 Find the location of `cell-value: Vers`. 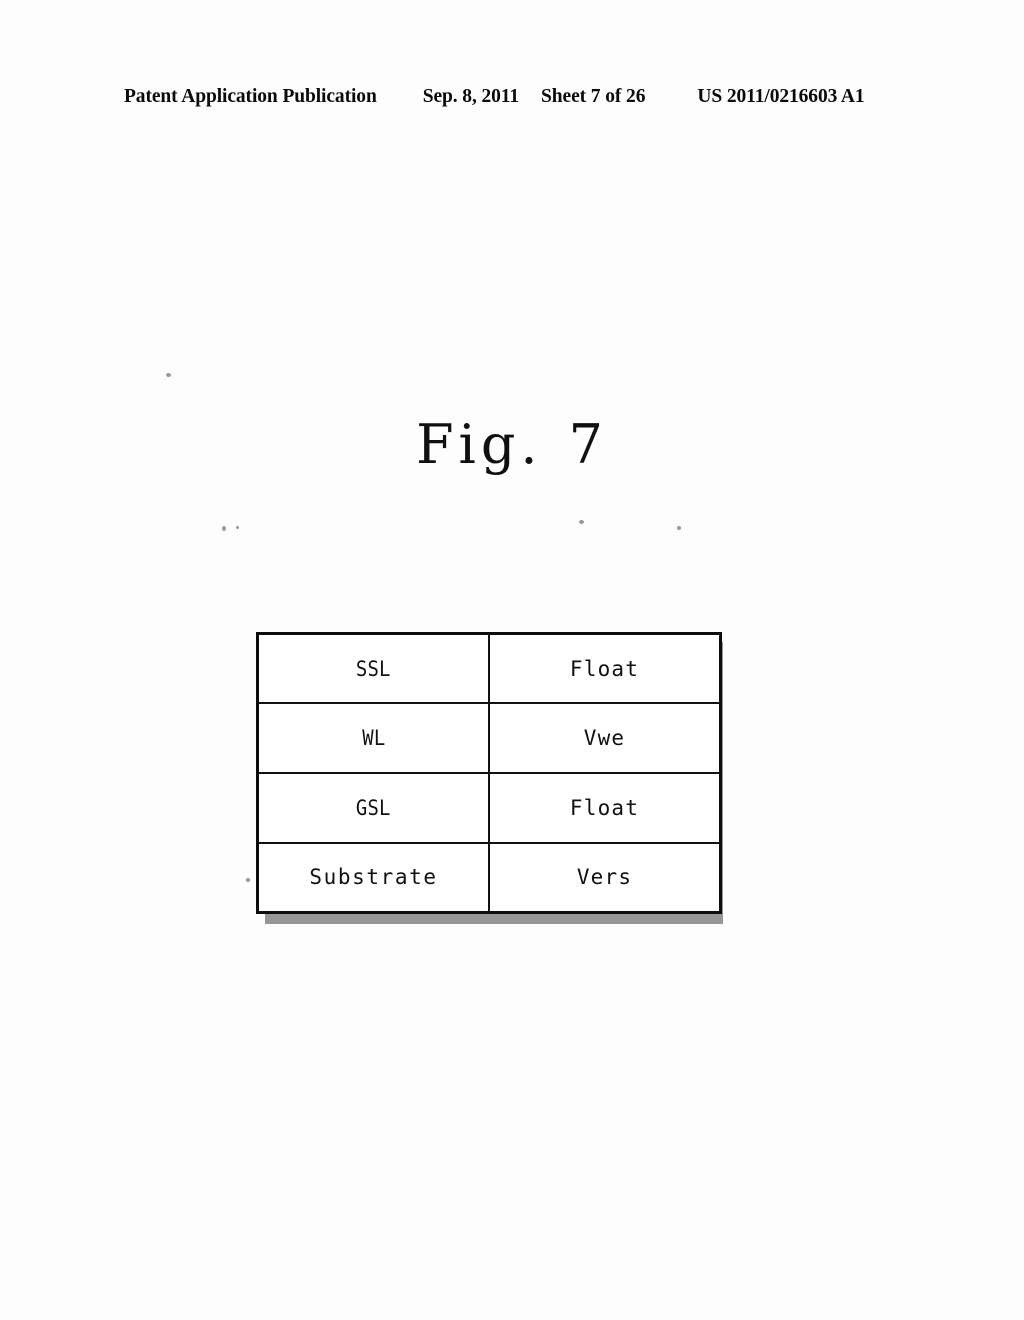

cell-value: Vers is located at coordinates (605, 877).